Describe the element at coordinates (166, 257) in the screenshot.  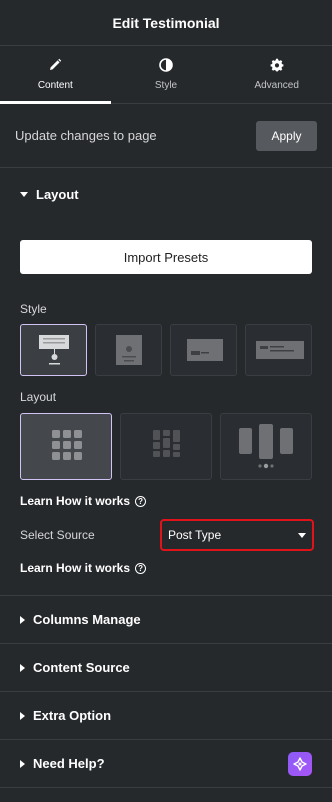
I see `import-presets-button: Import Presets` at that location.